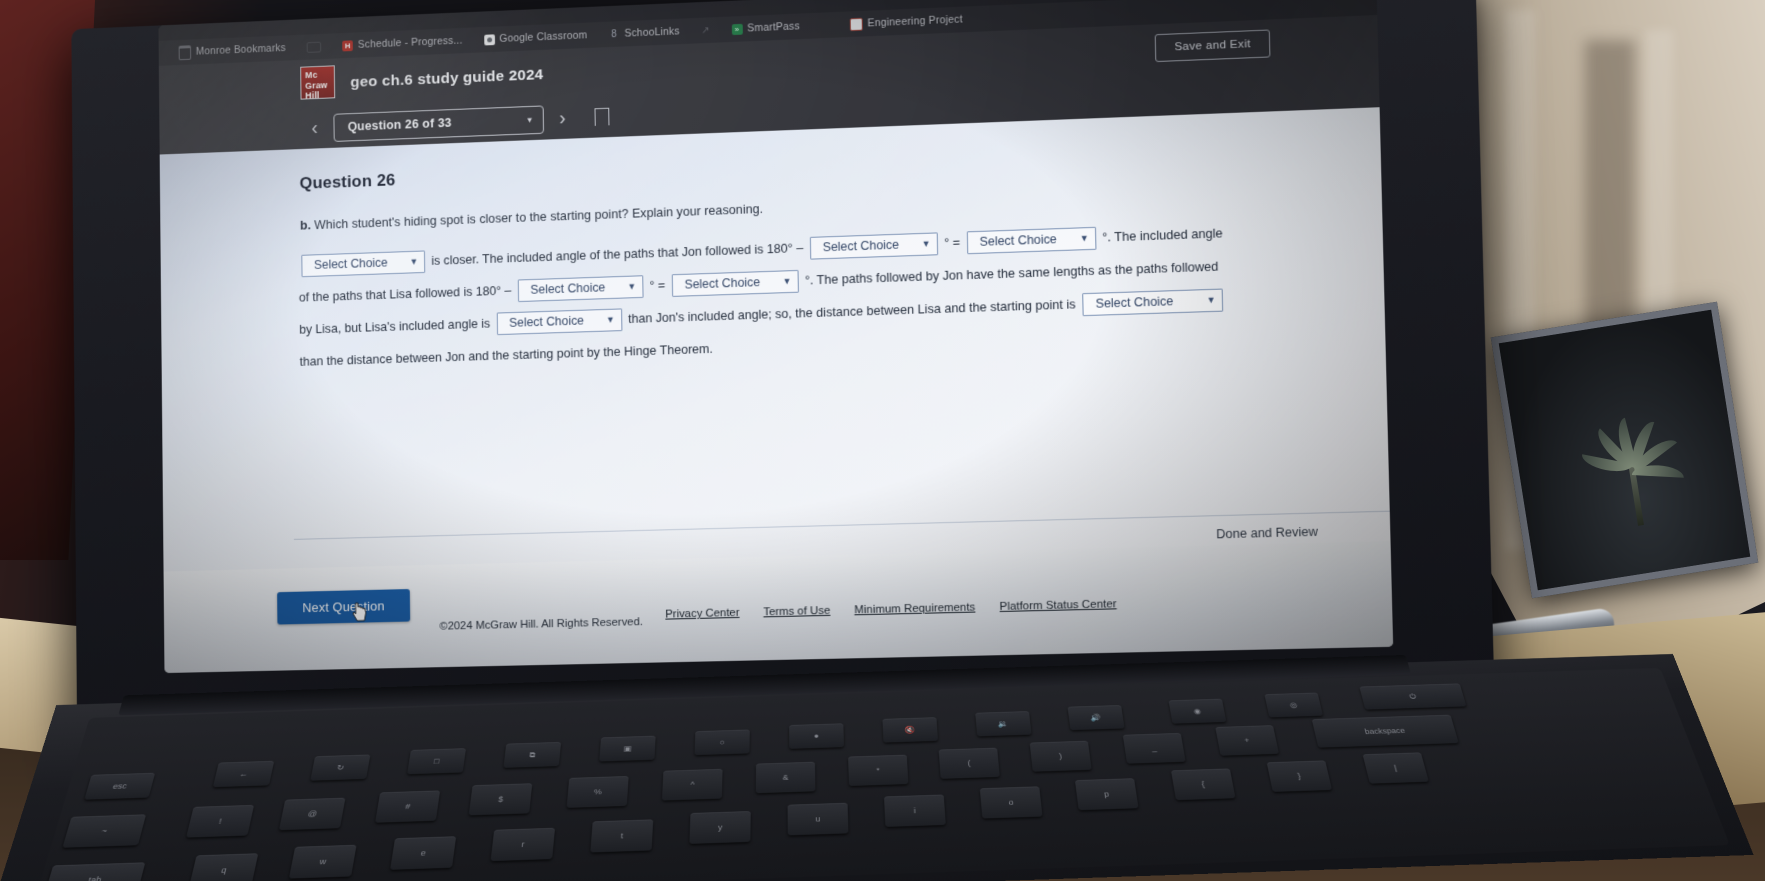  I want to click on select-choice-5: Select Choice ▼, so click(735, 284).